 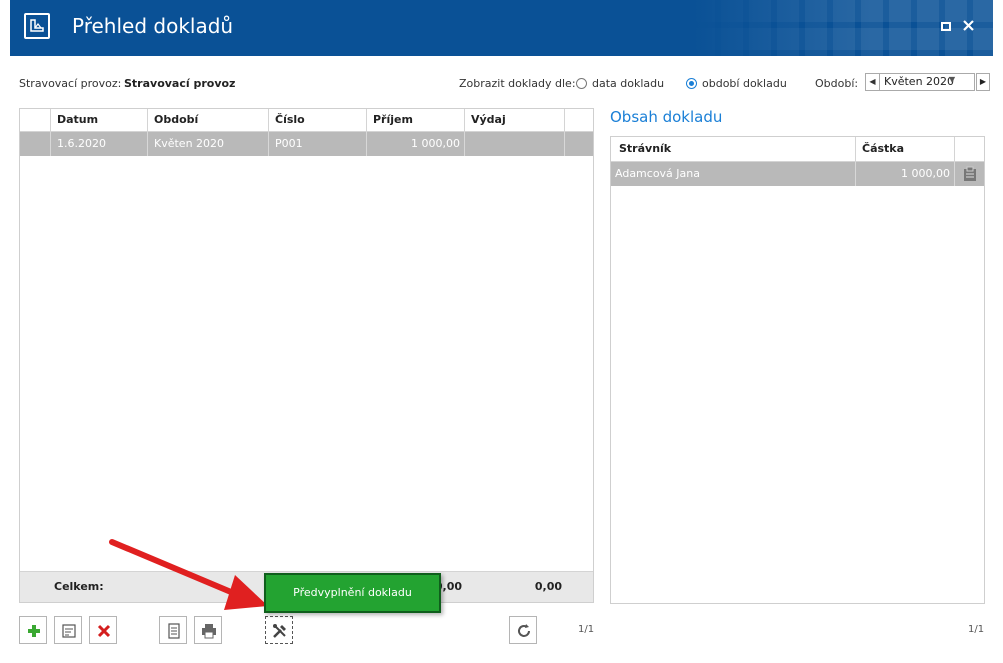 What do you see at coordinates (628, 83) in the screenshot?
I see `radio-data-dokladu-label: data dokladu` at bounding box center [628, 83].